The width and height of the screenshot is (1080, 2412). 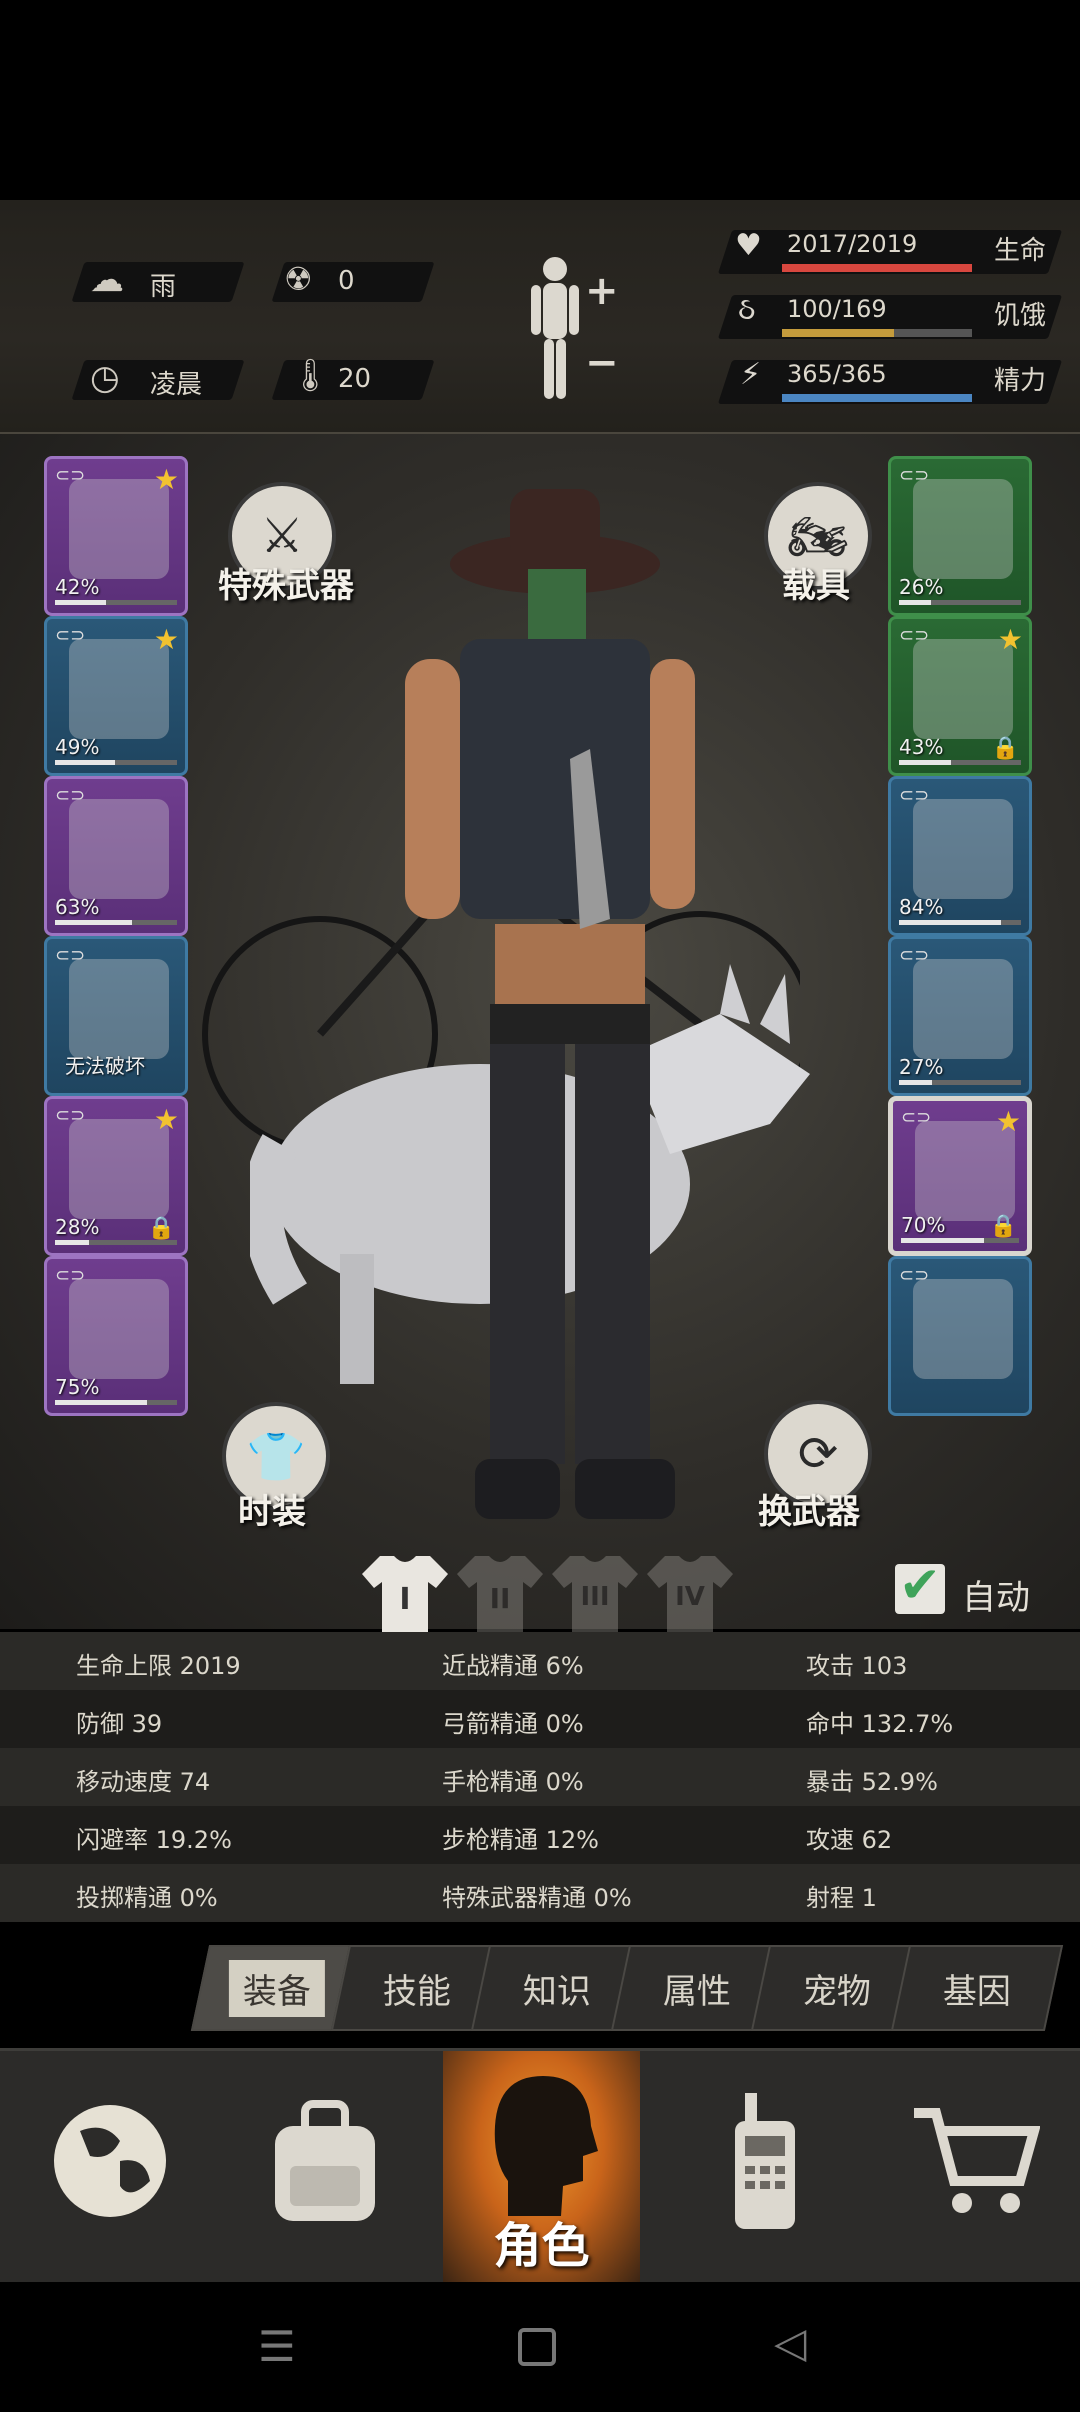 I want to click on stat-value: 闪避率 19.2%, so click(x=154, y=1840).